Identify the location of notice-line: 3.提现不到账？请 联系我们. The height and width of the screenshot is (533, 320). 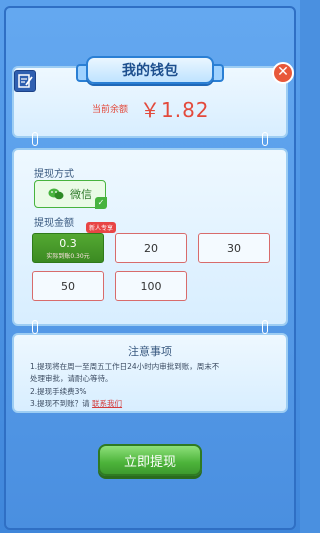
(76, 403).